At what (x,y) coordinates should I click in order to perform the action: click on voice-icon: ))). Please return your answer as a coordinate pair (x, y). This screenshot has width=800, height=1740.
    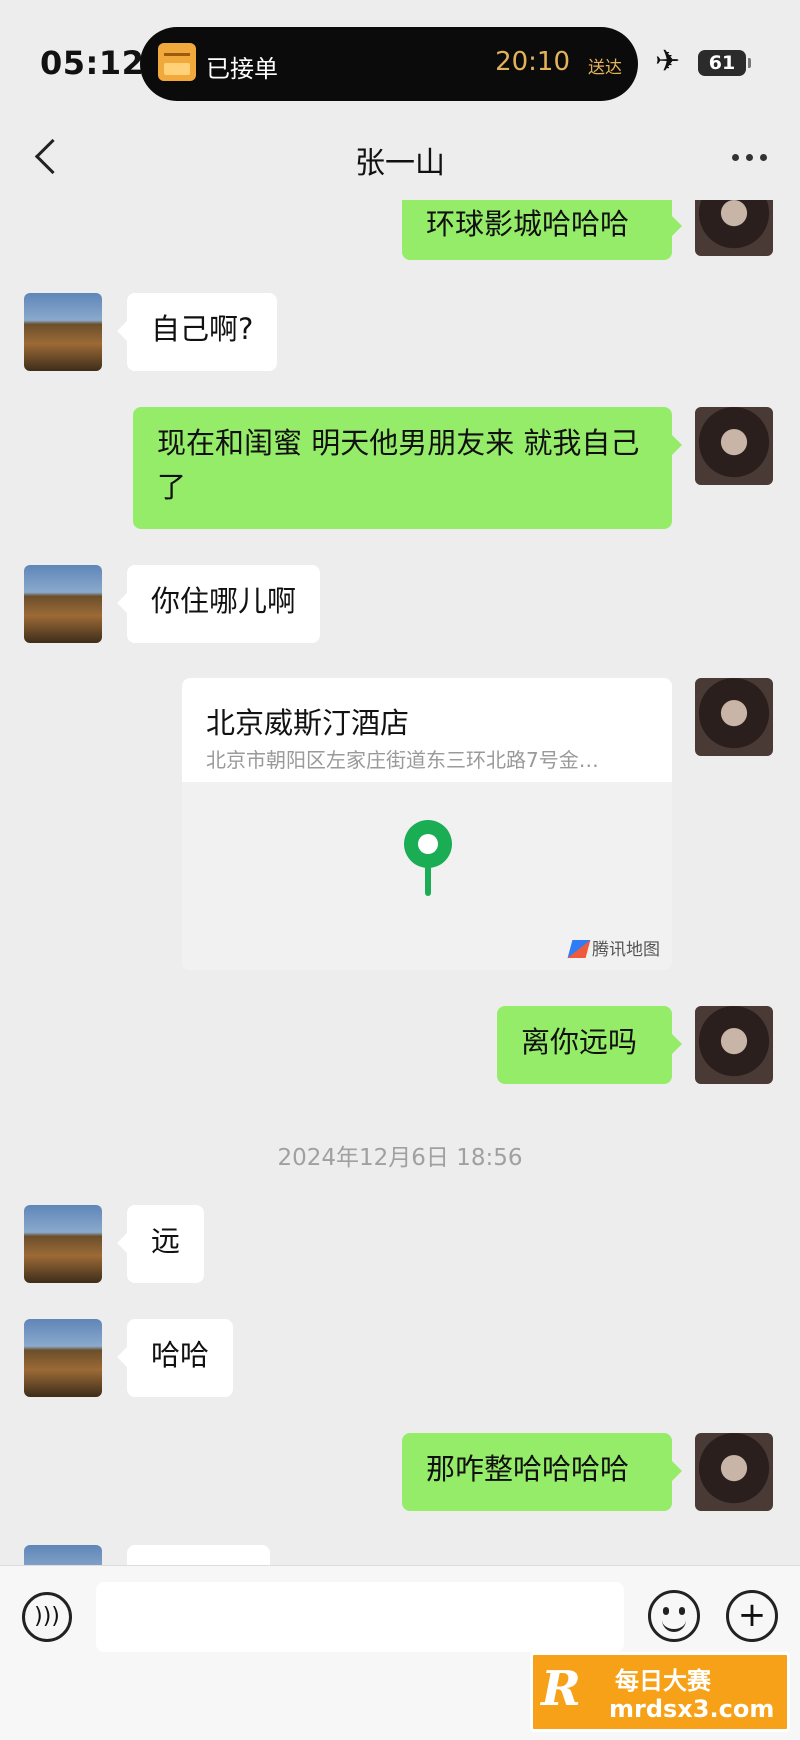
    Looking at the image, I should click on (47, 1616).